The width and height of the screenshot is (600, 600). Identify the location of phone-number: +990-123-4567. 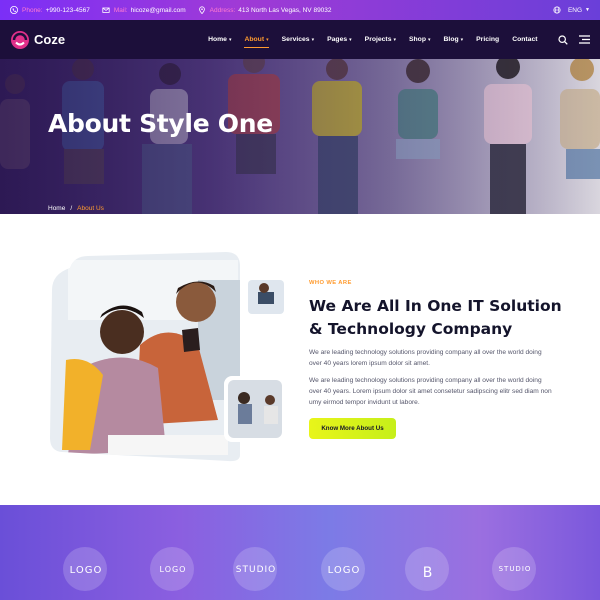
(67, 10).